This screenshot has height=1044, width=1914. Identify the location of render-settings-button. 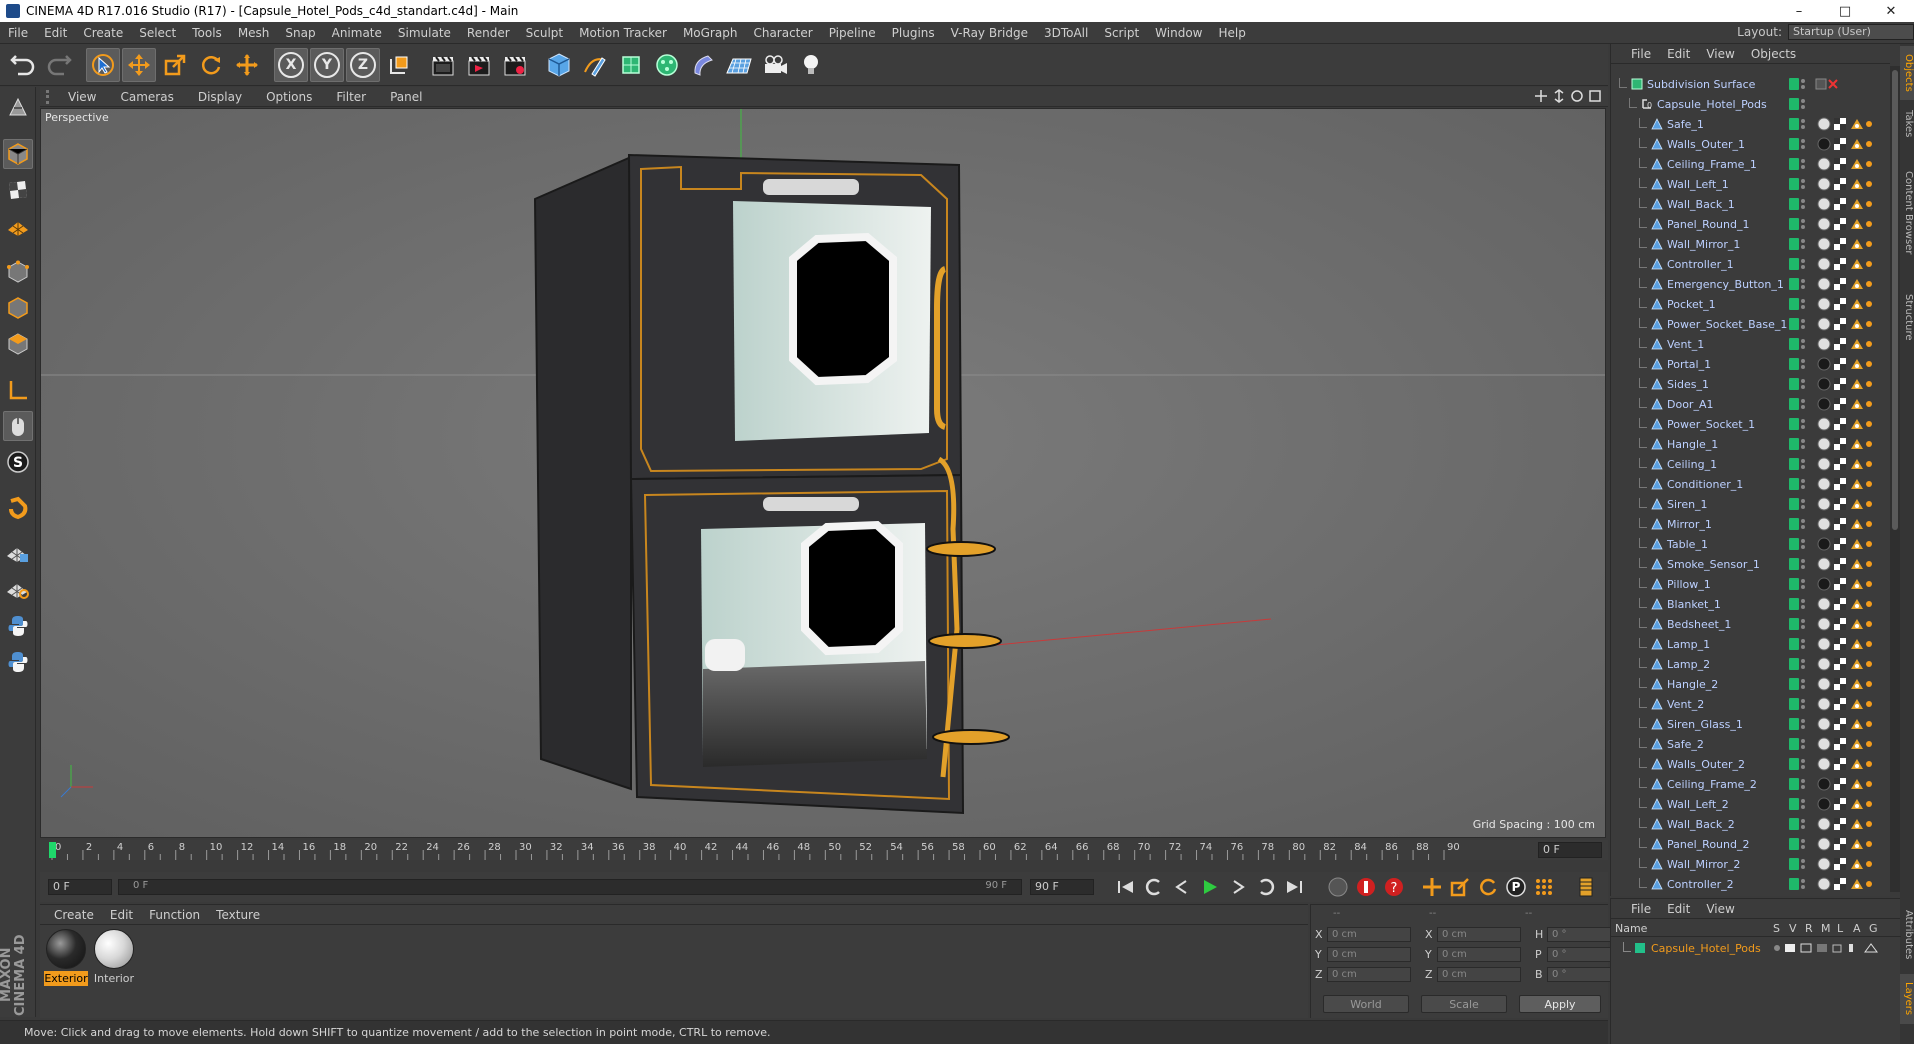
(515, 65).